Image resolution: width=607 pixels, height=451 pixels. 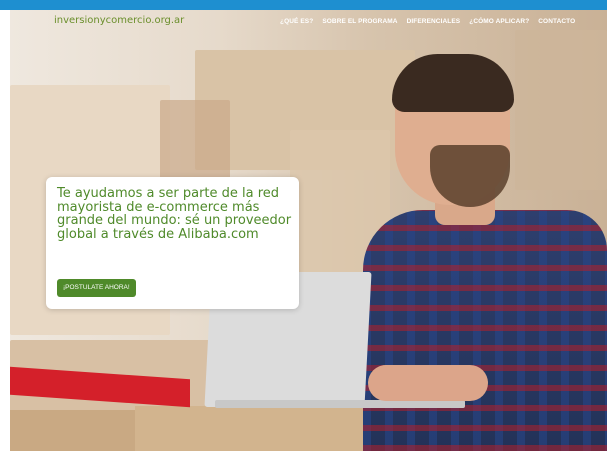 I want to click on apply-now-button: ¡POSTULATE AHORA!, so click(x=96, y=288).